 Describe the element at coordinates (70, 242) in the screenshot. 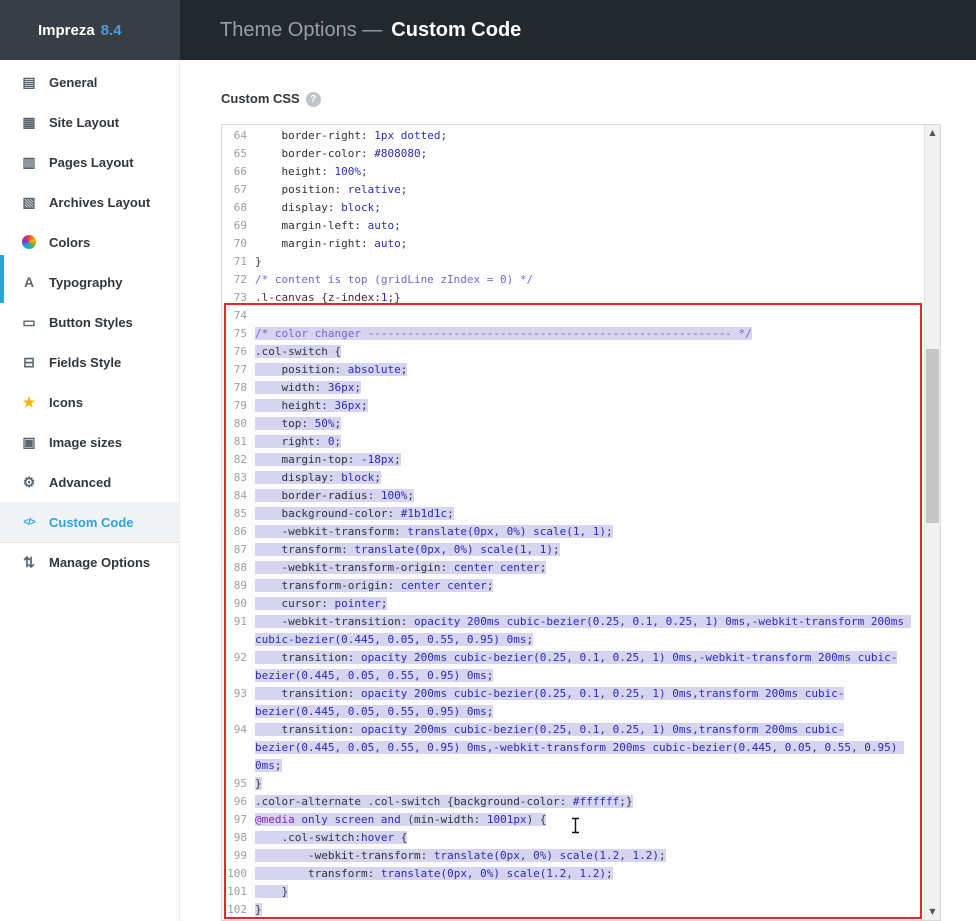

I see `sidebar-item-label: Colors` at that location.